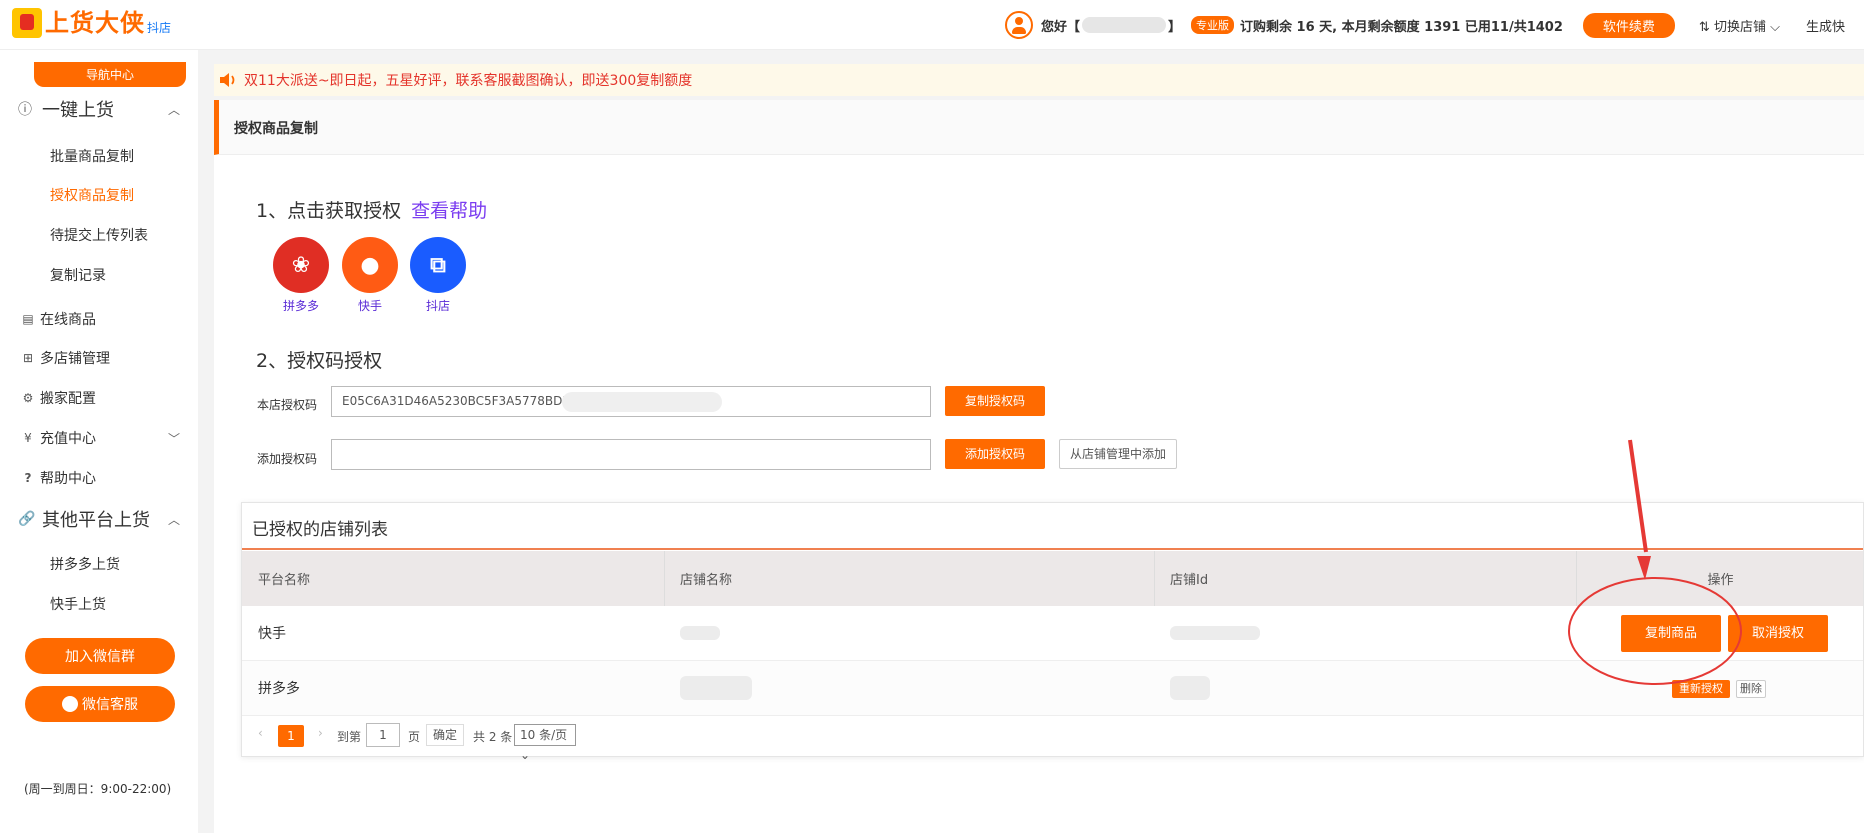  I want to click on notice-bar: 双11大派送~即日起，五星好评，联系客服截图确认，即送300复制额度, so click(1039, 80).